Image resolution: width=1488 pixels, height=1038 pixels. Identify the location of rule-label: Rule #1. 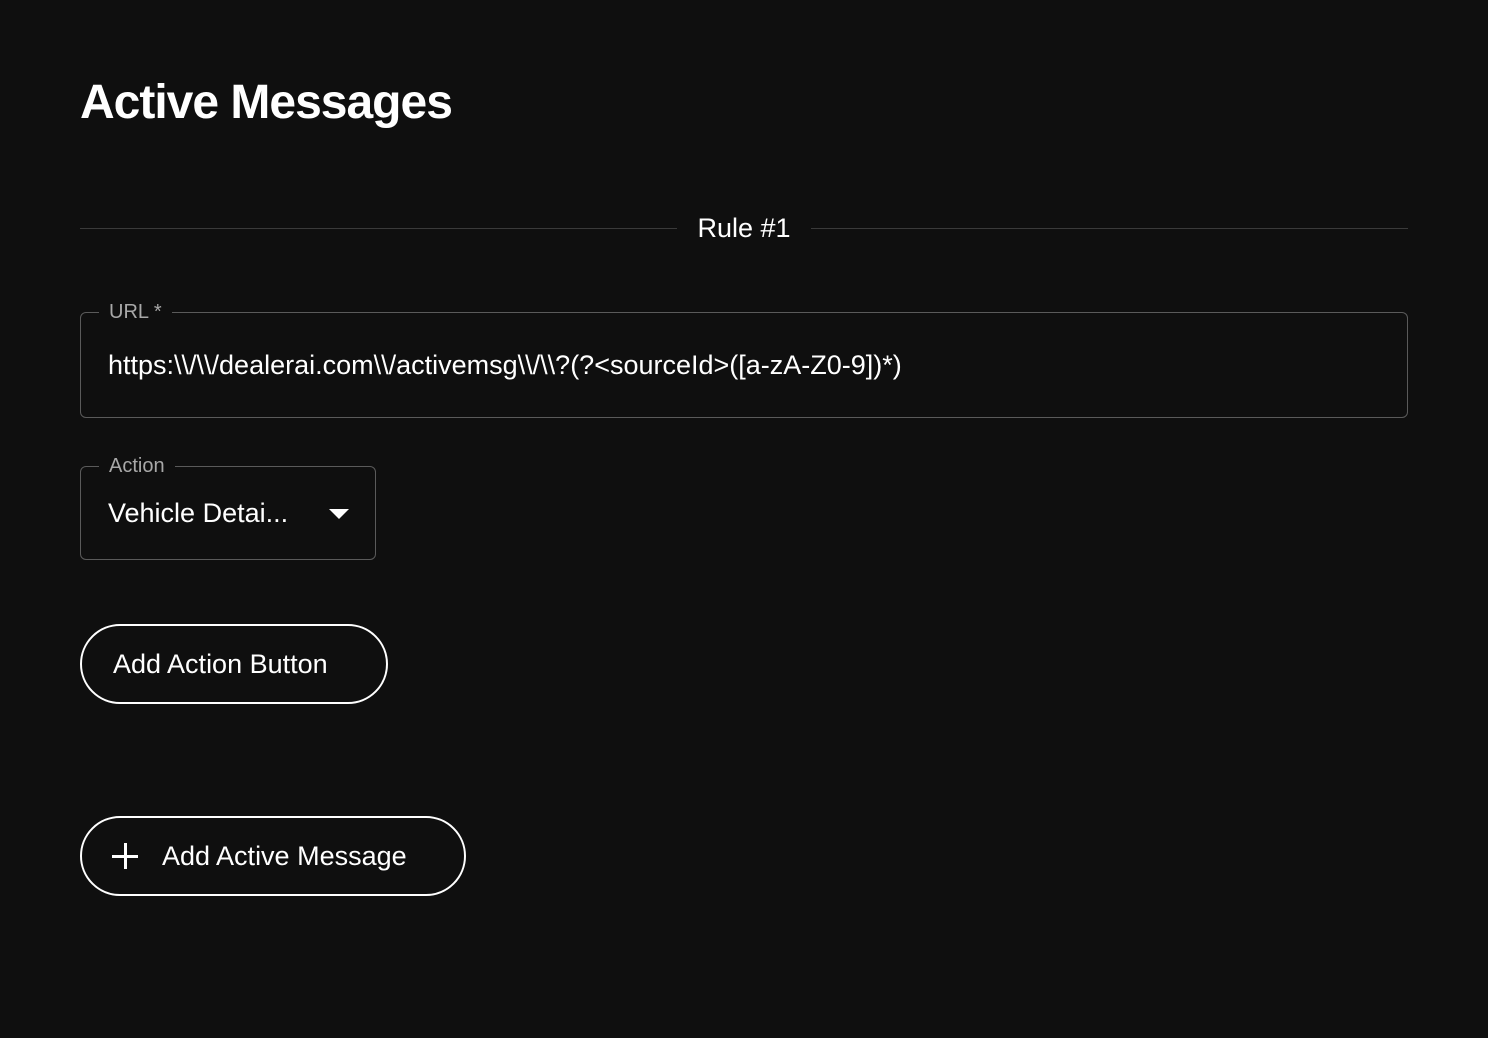
(744, 227).